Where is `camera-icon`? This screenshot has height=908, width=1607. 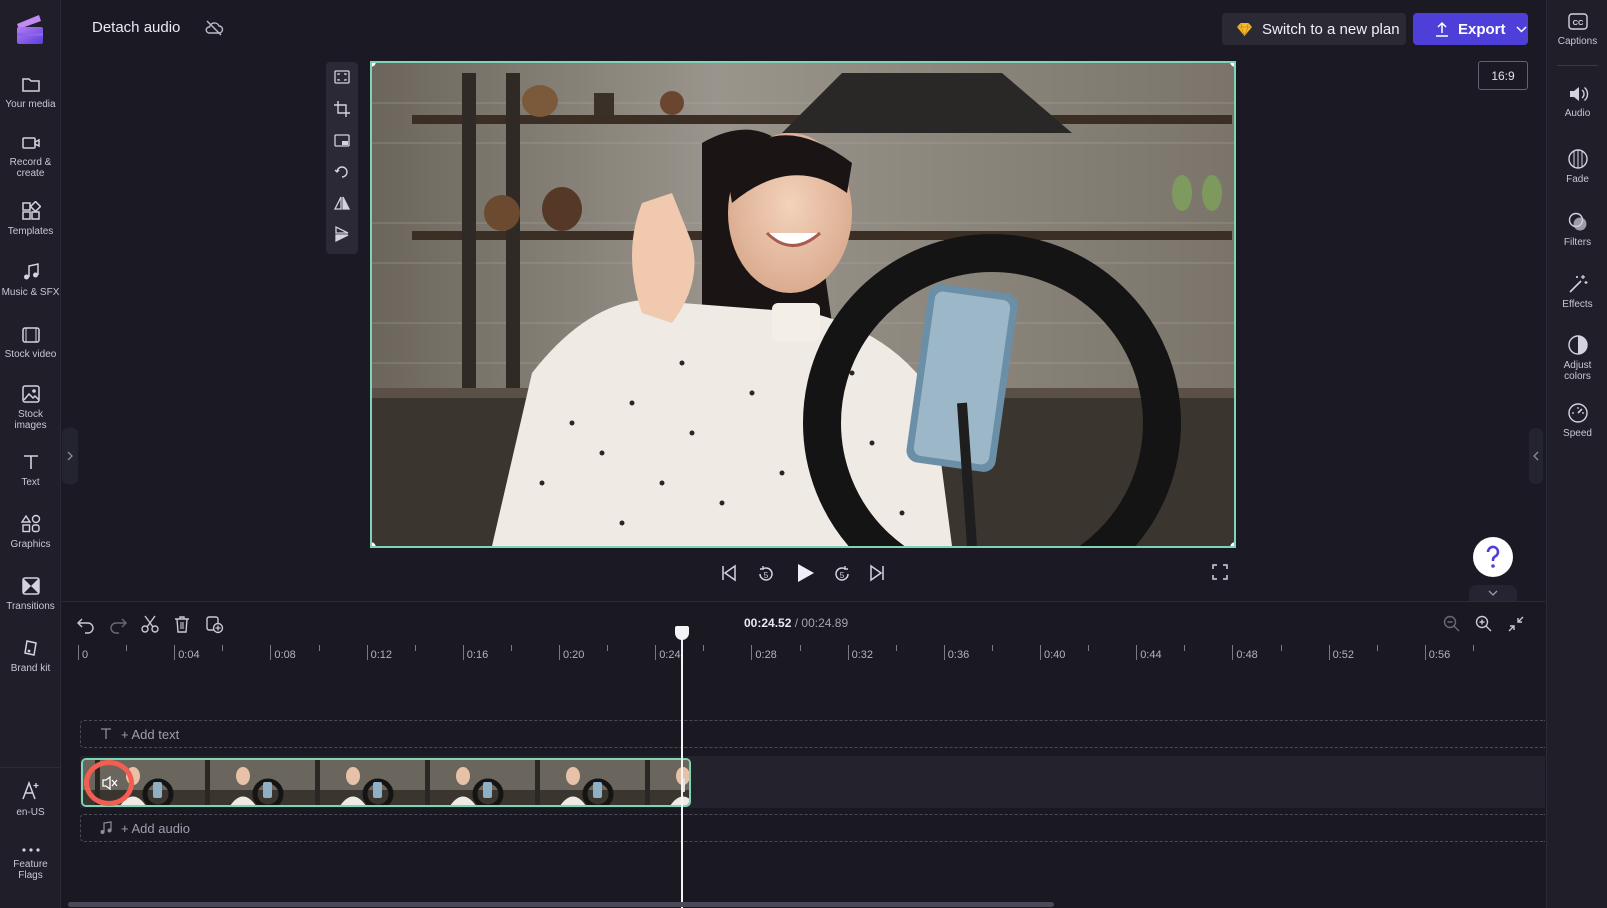 camera-icon is located at coordinates (30, 143).